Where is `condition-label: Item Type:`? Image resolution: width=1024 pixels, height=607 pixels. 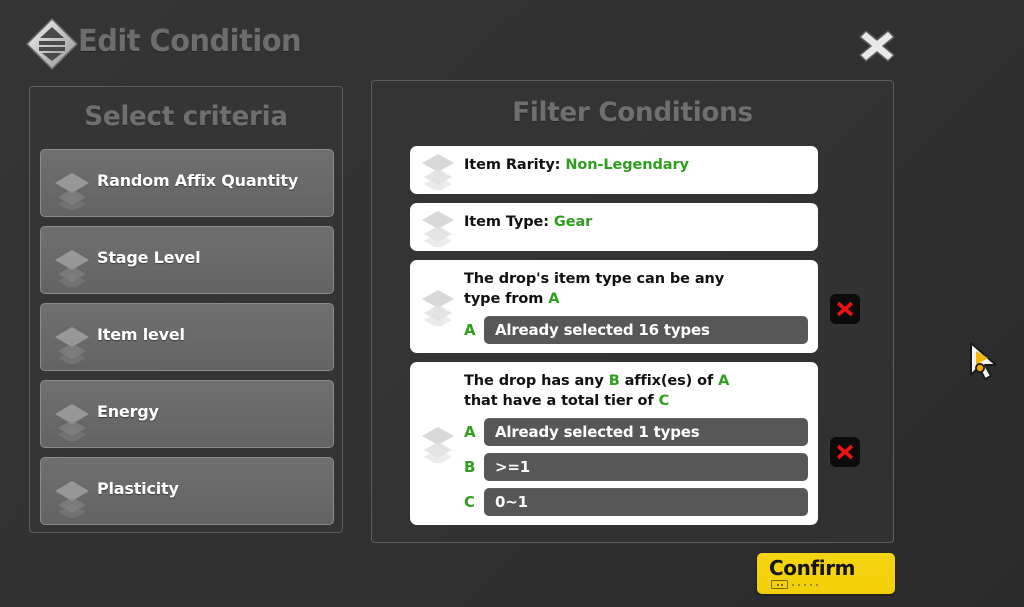
condition-label: Item Type: is located at coordinates (509, 222).